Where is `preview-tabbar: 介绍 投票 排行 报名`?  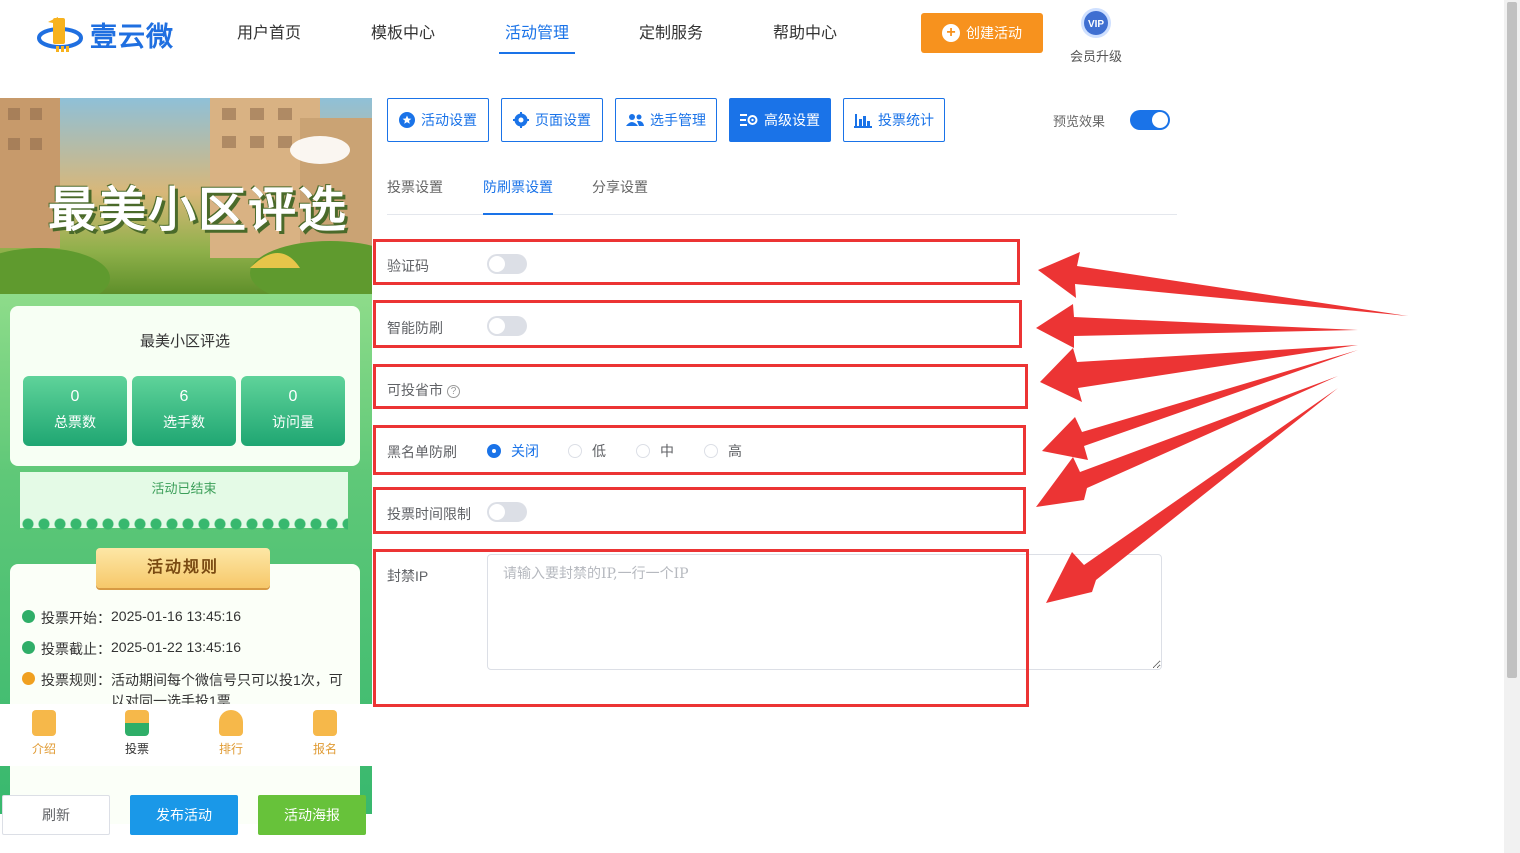
preview-tabbar: 介绍 投票 排行 报名 is located at coordinates (186, 735).